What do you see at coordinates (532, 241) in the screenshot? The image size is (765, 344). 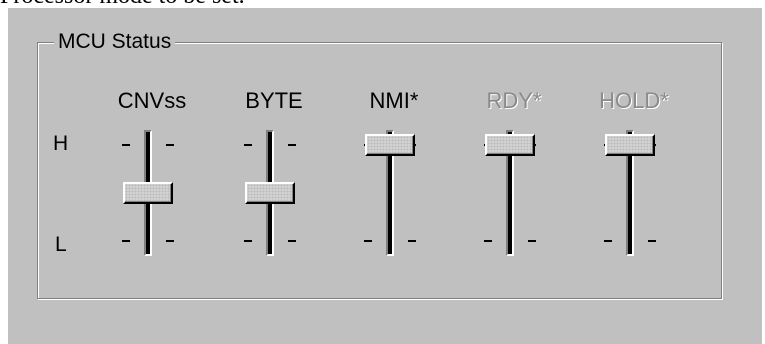 I see `rdy-tick-right-bottom` at bounding box center [532, 241].